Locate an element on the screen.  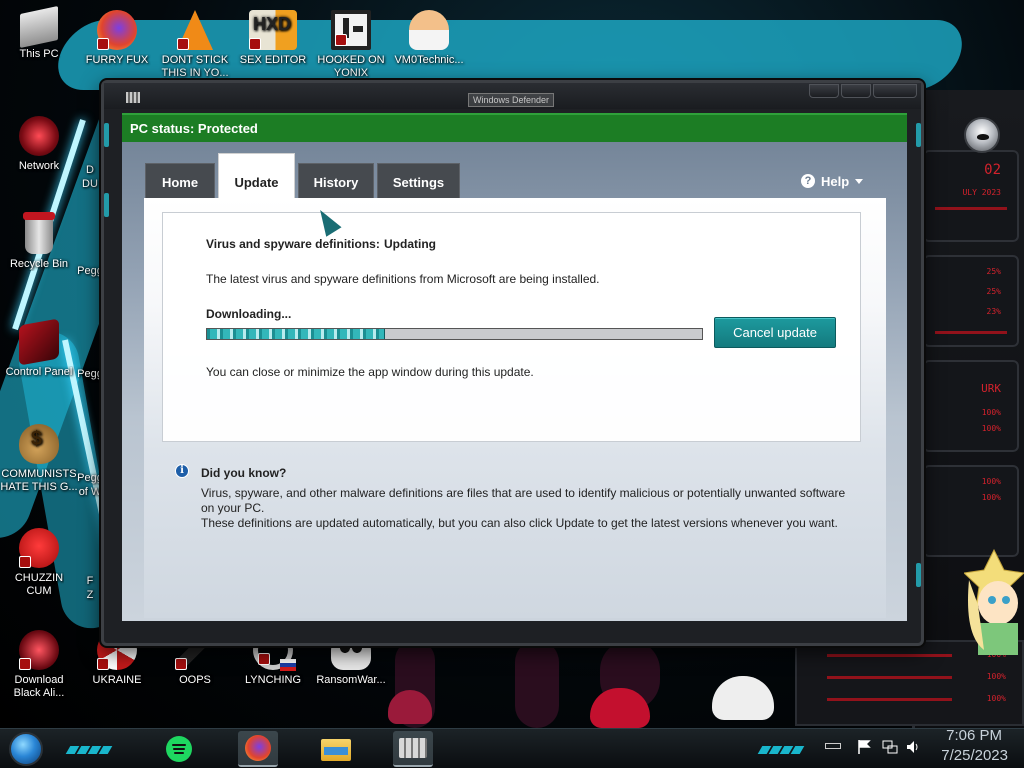
computer-icon is located at coordinates (39, 27).